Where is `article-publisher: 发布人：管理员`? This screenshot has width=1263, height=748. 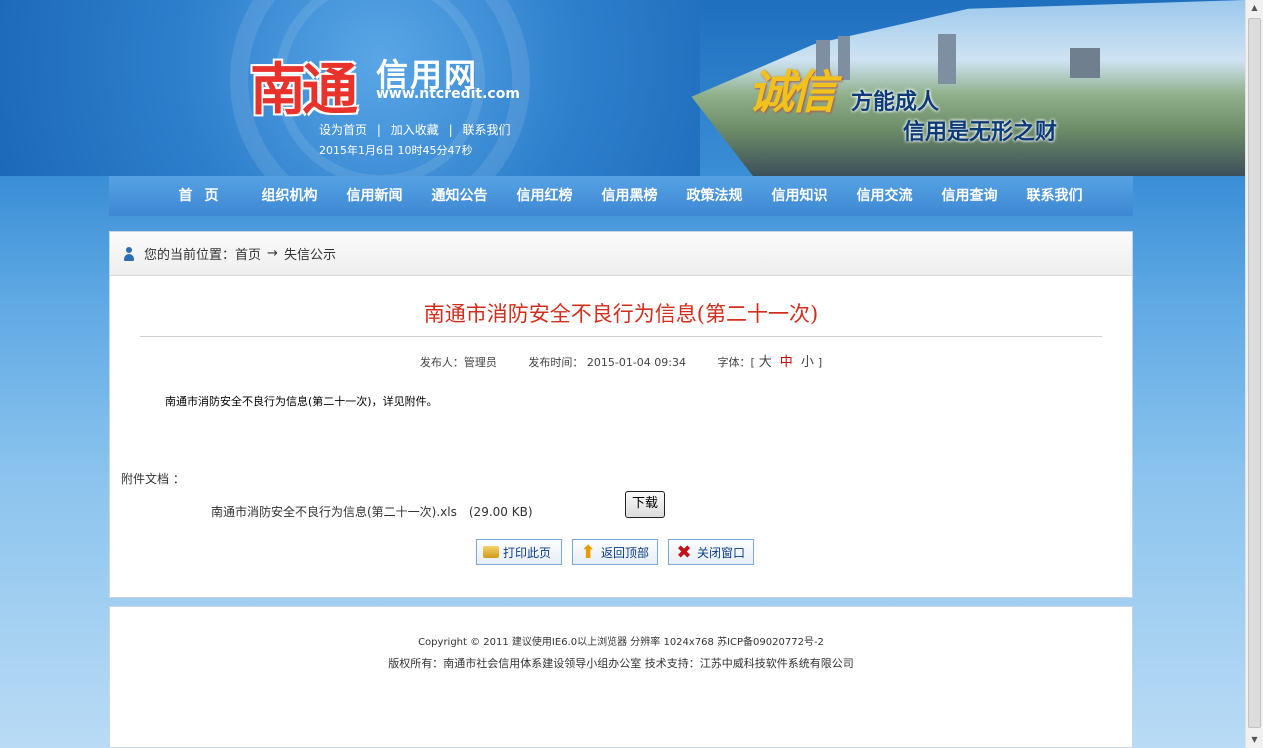
article-publisher: 发布人：管理员 is located at coordinates (458, 362).